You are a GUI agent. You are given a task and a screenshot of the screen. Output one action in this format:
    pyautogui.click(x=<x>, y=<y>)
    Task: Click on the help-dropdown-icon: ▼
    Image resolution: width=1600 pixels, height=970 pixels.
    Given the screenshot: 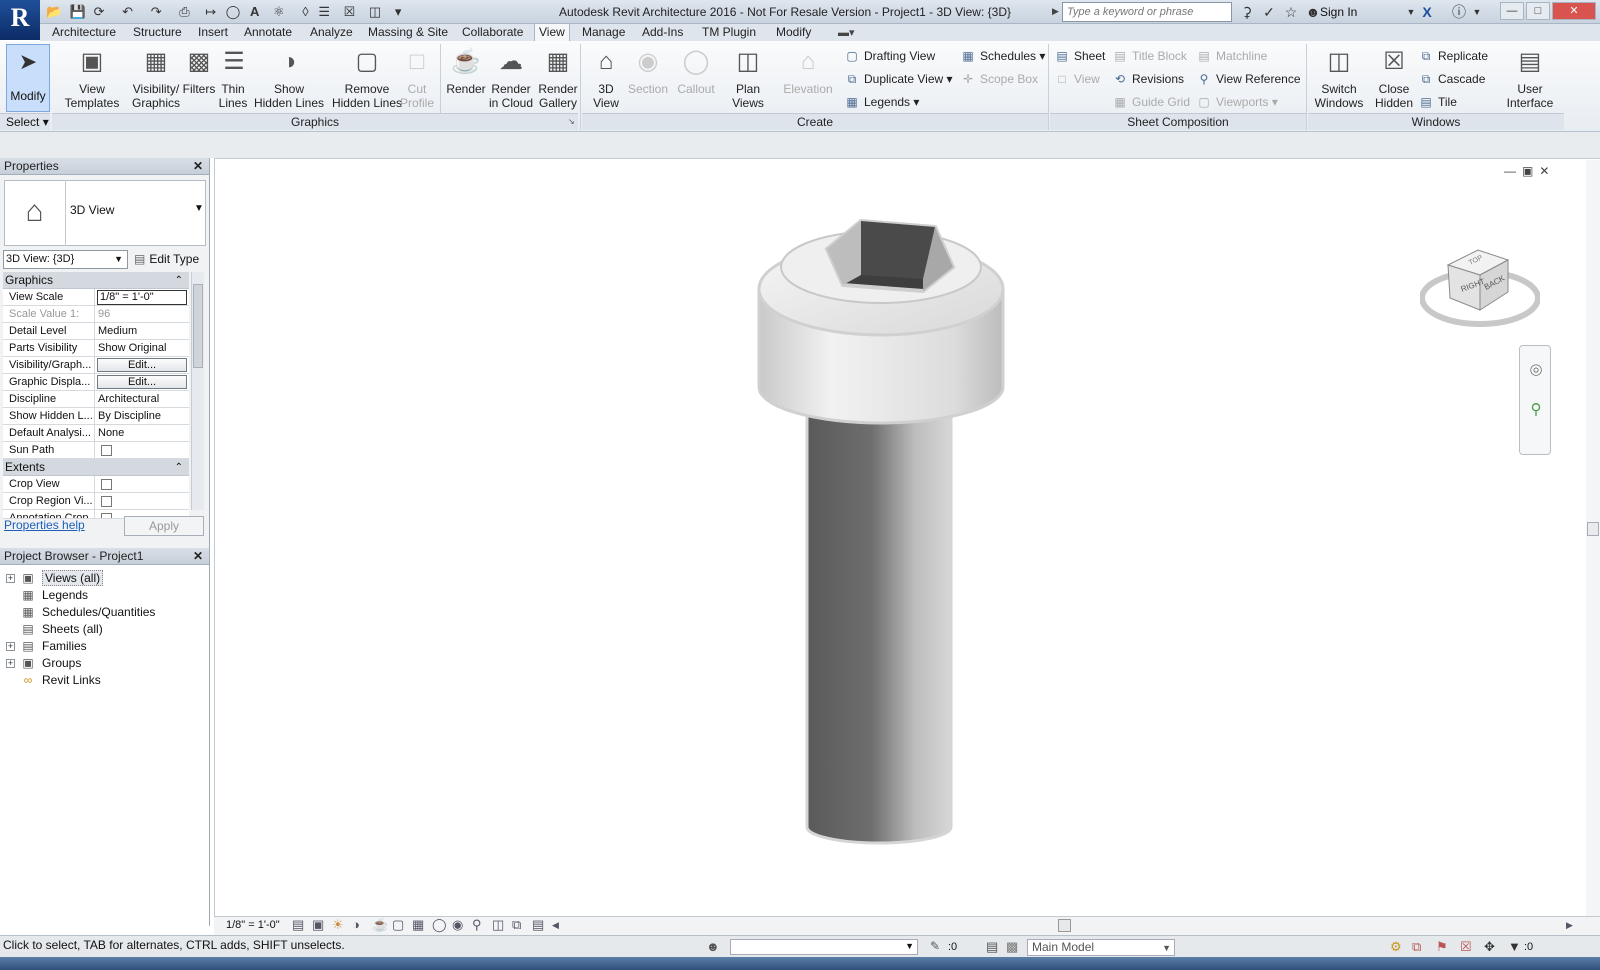 What is the action you would take?
    pyautogui.click(x=1477, y=12)
    